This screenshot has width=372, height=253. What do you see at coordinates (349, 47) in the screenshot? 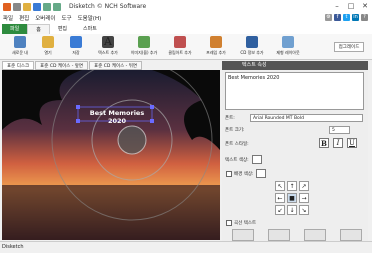
I see `upgrade-button: 접그레이드` at bounding box center [349, 47].